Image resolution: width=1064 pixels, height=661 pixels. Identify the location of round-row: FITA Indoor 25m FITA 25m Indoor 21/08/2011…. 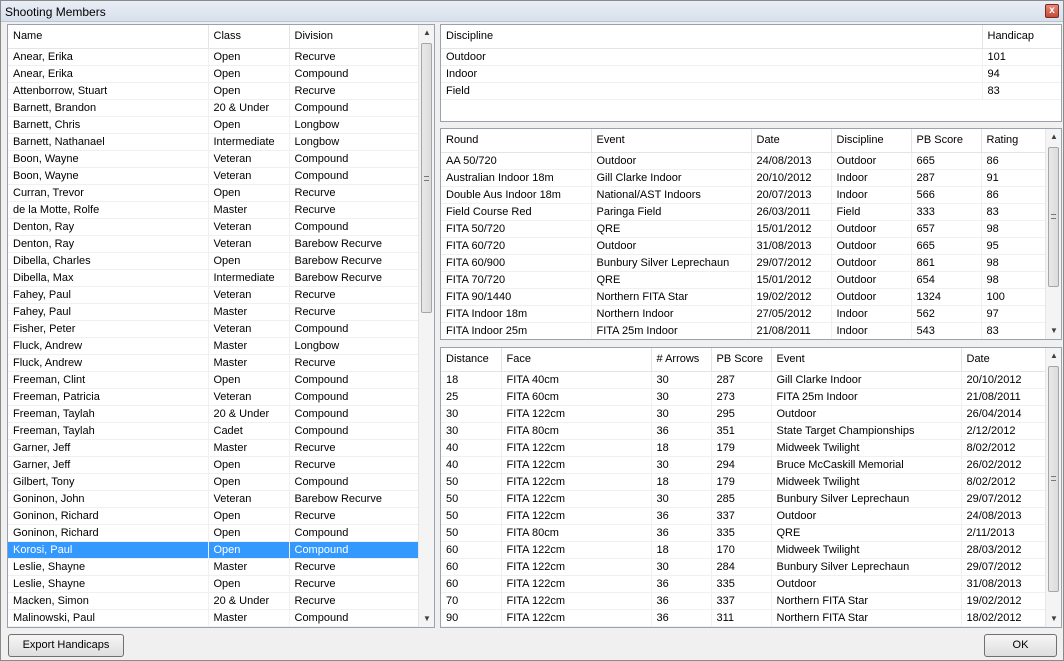
(743, 330).